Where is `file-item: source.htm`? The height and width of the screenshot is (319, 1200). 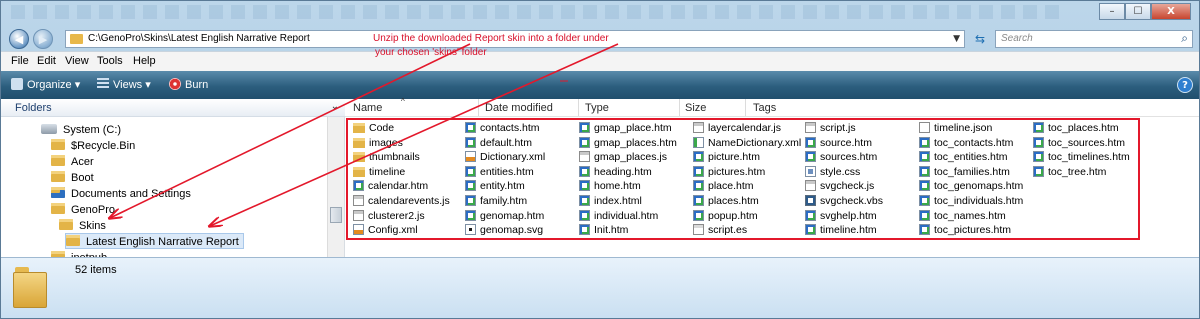
file-item: source.htm is located at coordinates (838, 143).